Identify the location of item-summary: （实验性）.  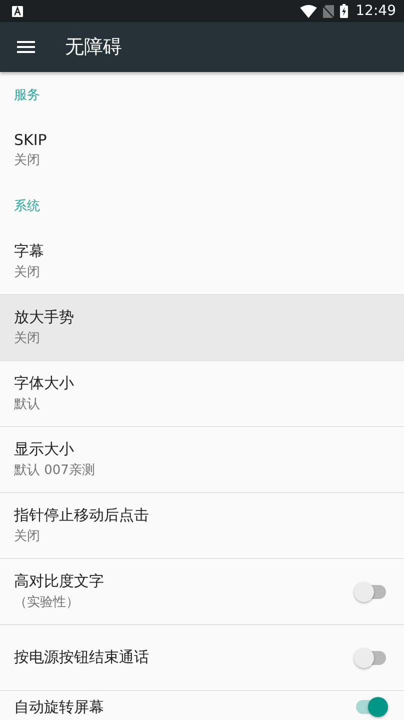
(47, 602).